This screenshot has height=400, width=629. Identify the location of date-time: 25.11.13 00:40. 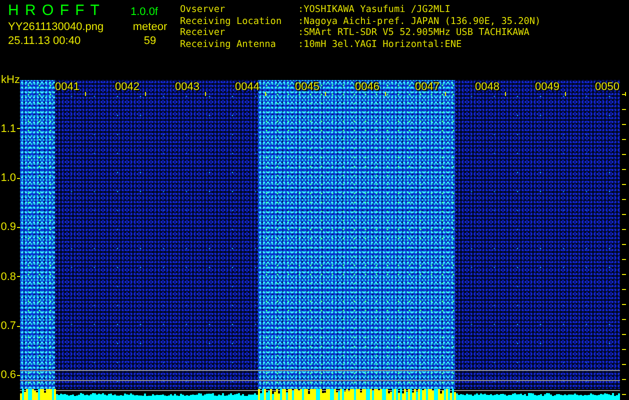
(44, 41).